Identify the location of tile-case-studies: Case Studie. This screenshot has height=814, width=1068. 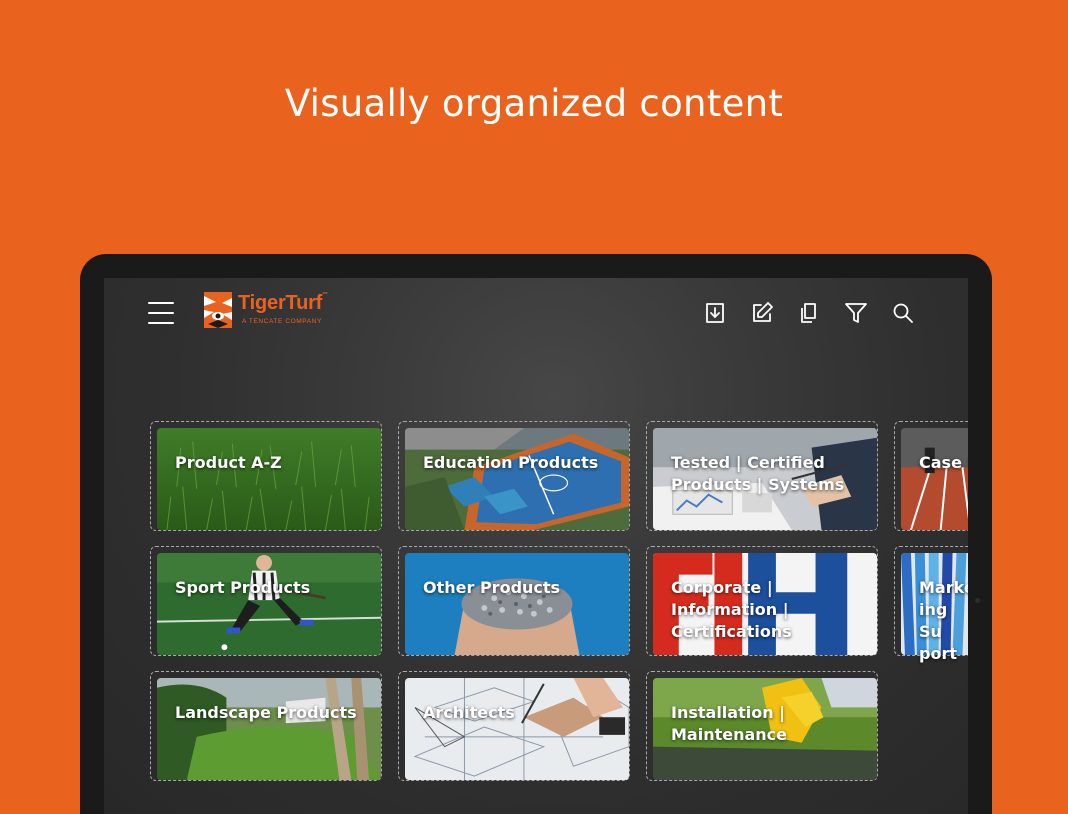
(931, 476).